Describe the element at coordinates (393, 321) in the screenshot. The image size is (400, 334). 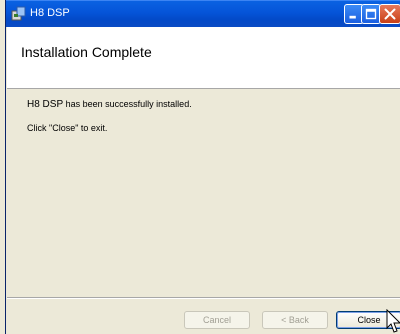
I see `mouse-pointer-icon` at that location.